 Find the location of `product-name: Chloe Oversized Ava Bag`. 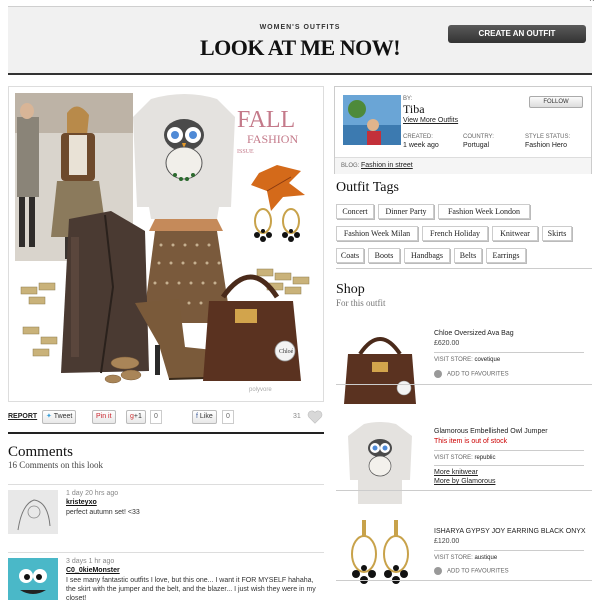

product-name: Chloe Oversized Ava Bag is located at coordinates (474, 333).